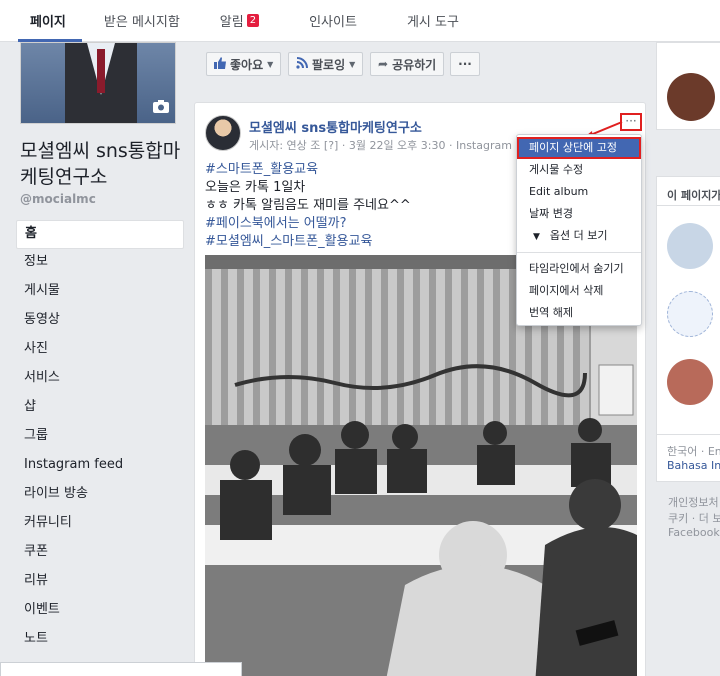  Describe the element at coordinates (100, 582) in the screenshot. I see `sidebar-item-reviews: 리뷰` at that location.